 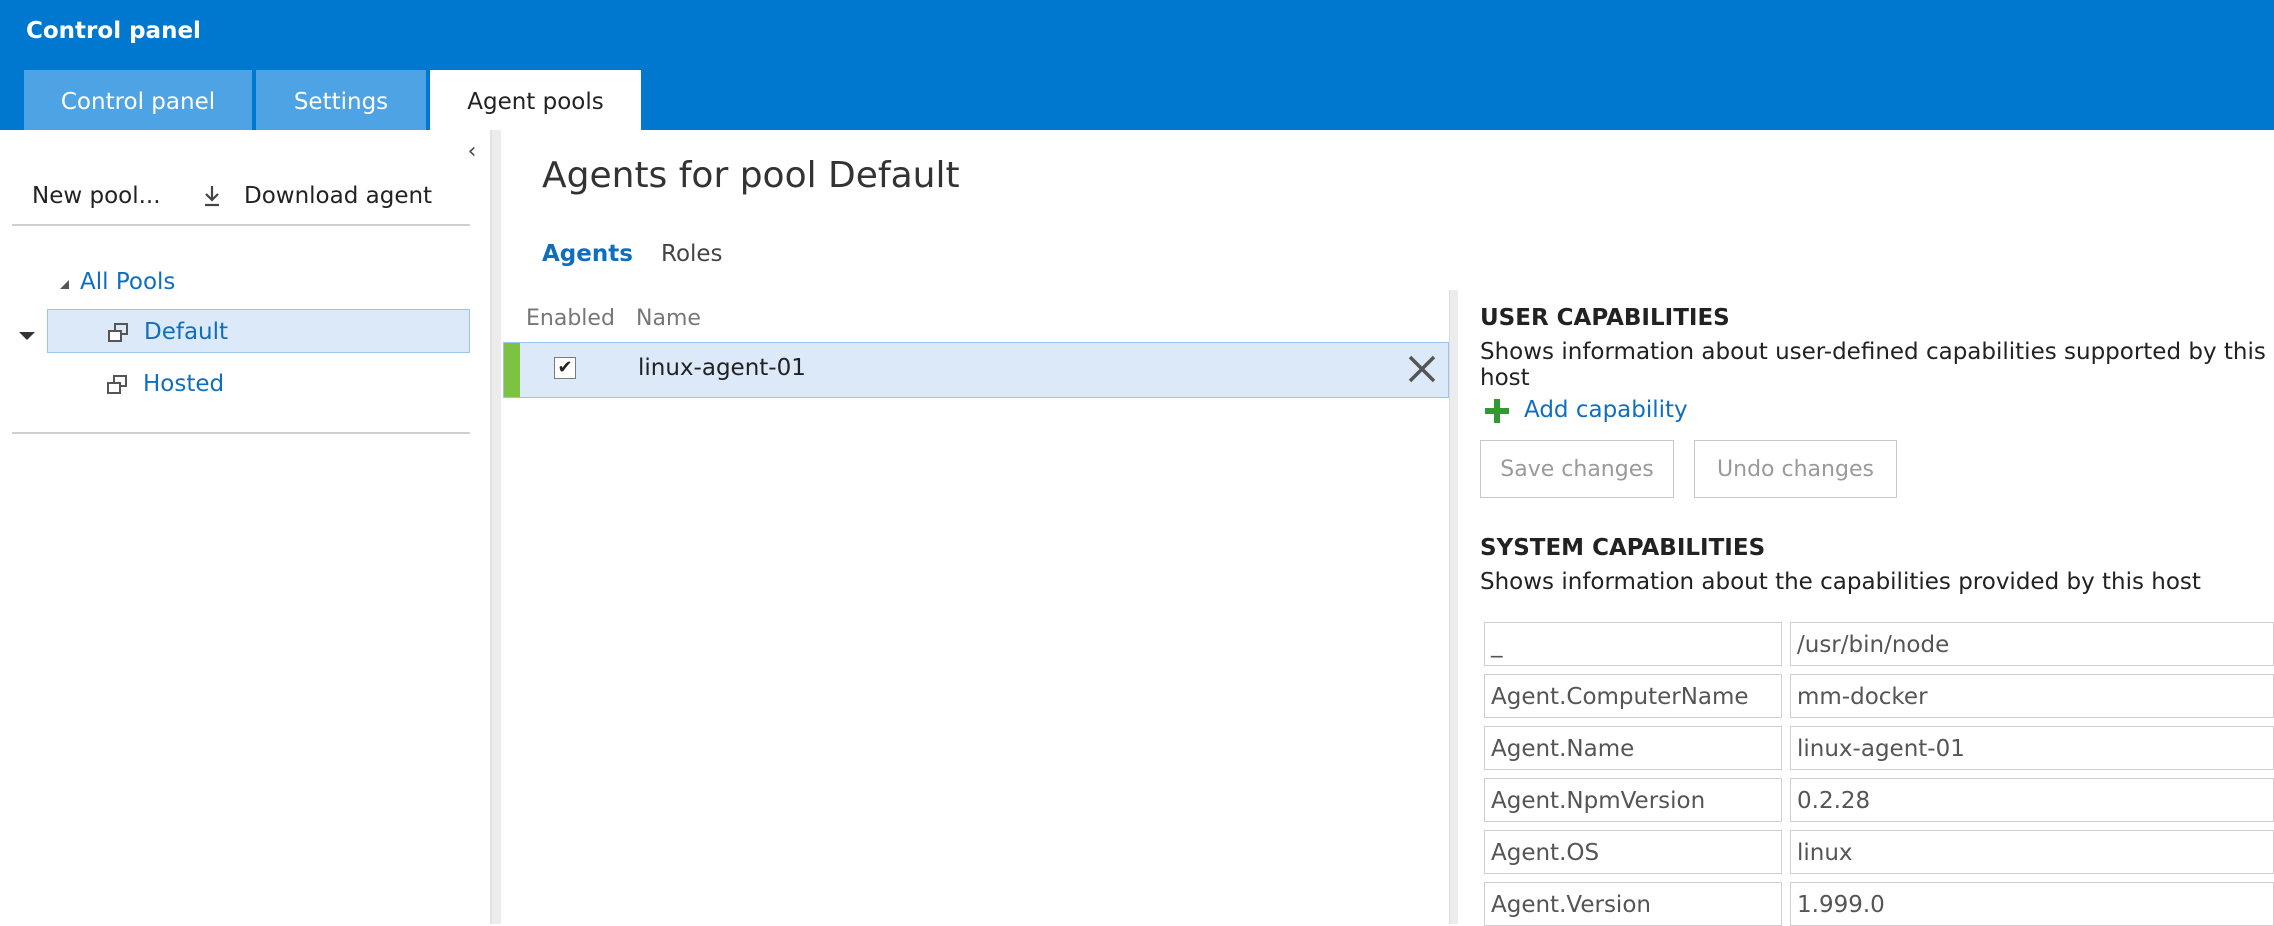 What do you see at coordinates (751, 175) in the screenshot?
I see `page-title: Agents for pool Default` at bounding box center [751, 175].